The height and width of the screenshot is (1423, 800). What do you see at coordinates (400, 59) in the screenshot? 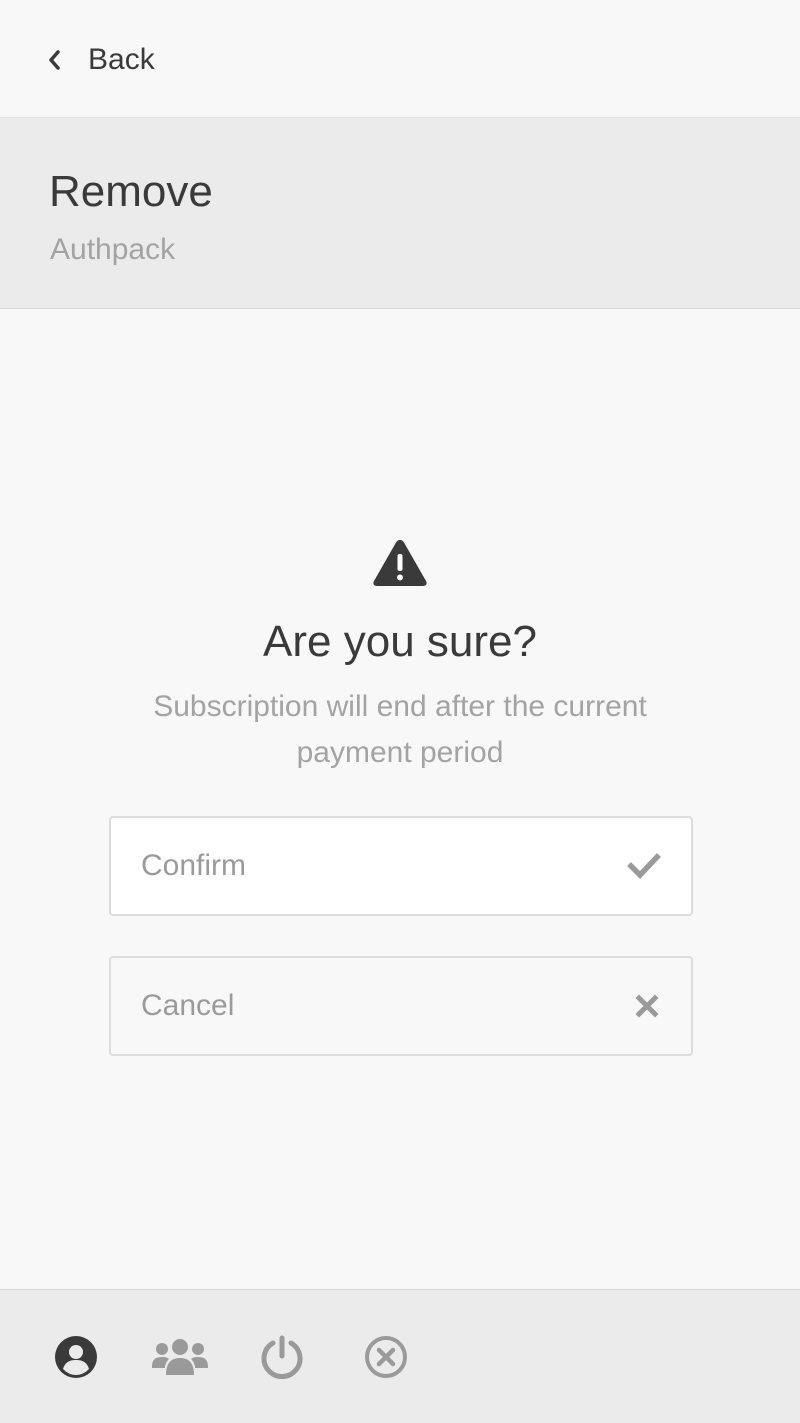
I see `top-navigation-bar: Back` at bounding box center [400, 59].